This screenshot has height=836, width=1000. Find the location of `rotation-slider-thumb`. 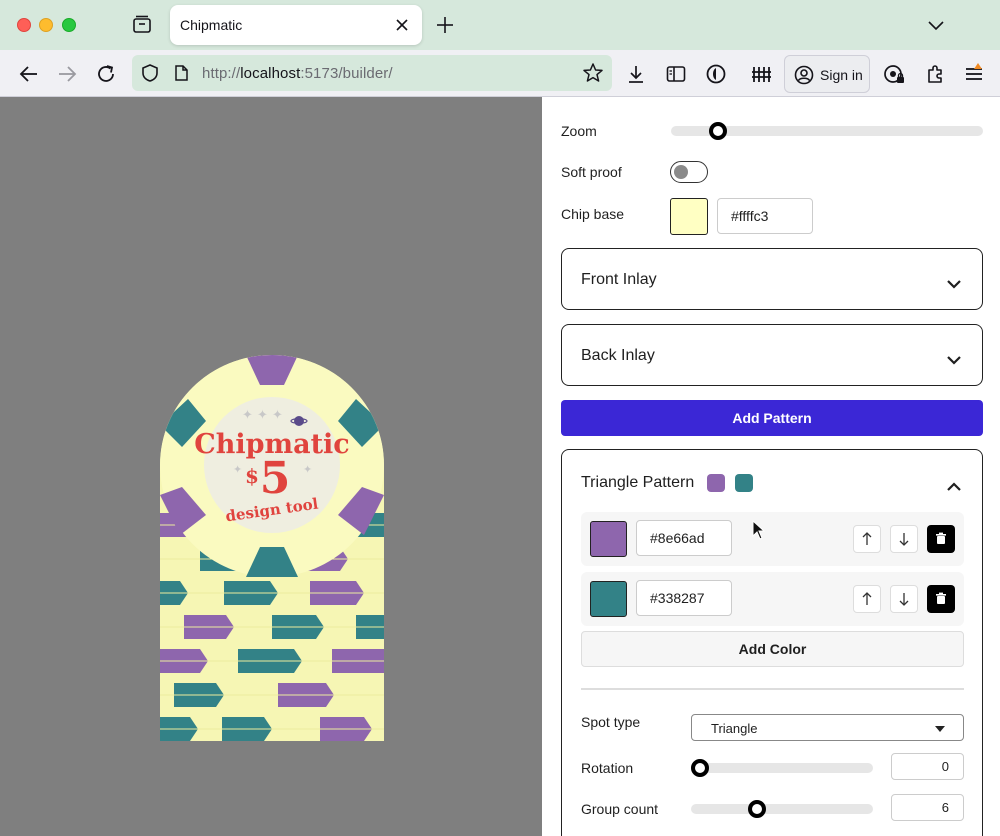

rotation-slider-thumb is located at coordinates (700, 768).